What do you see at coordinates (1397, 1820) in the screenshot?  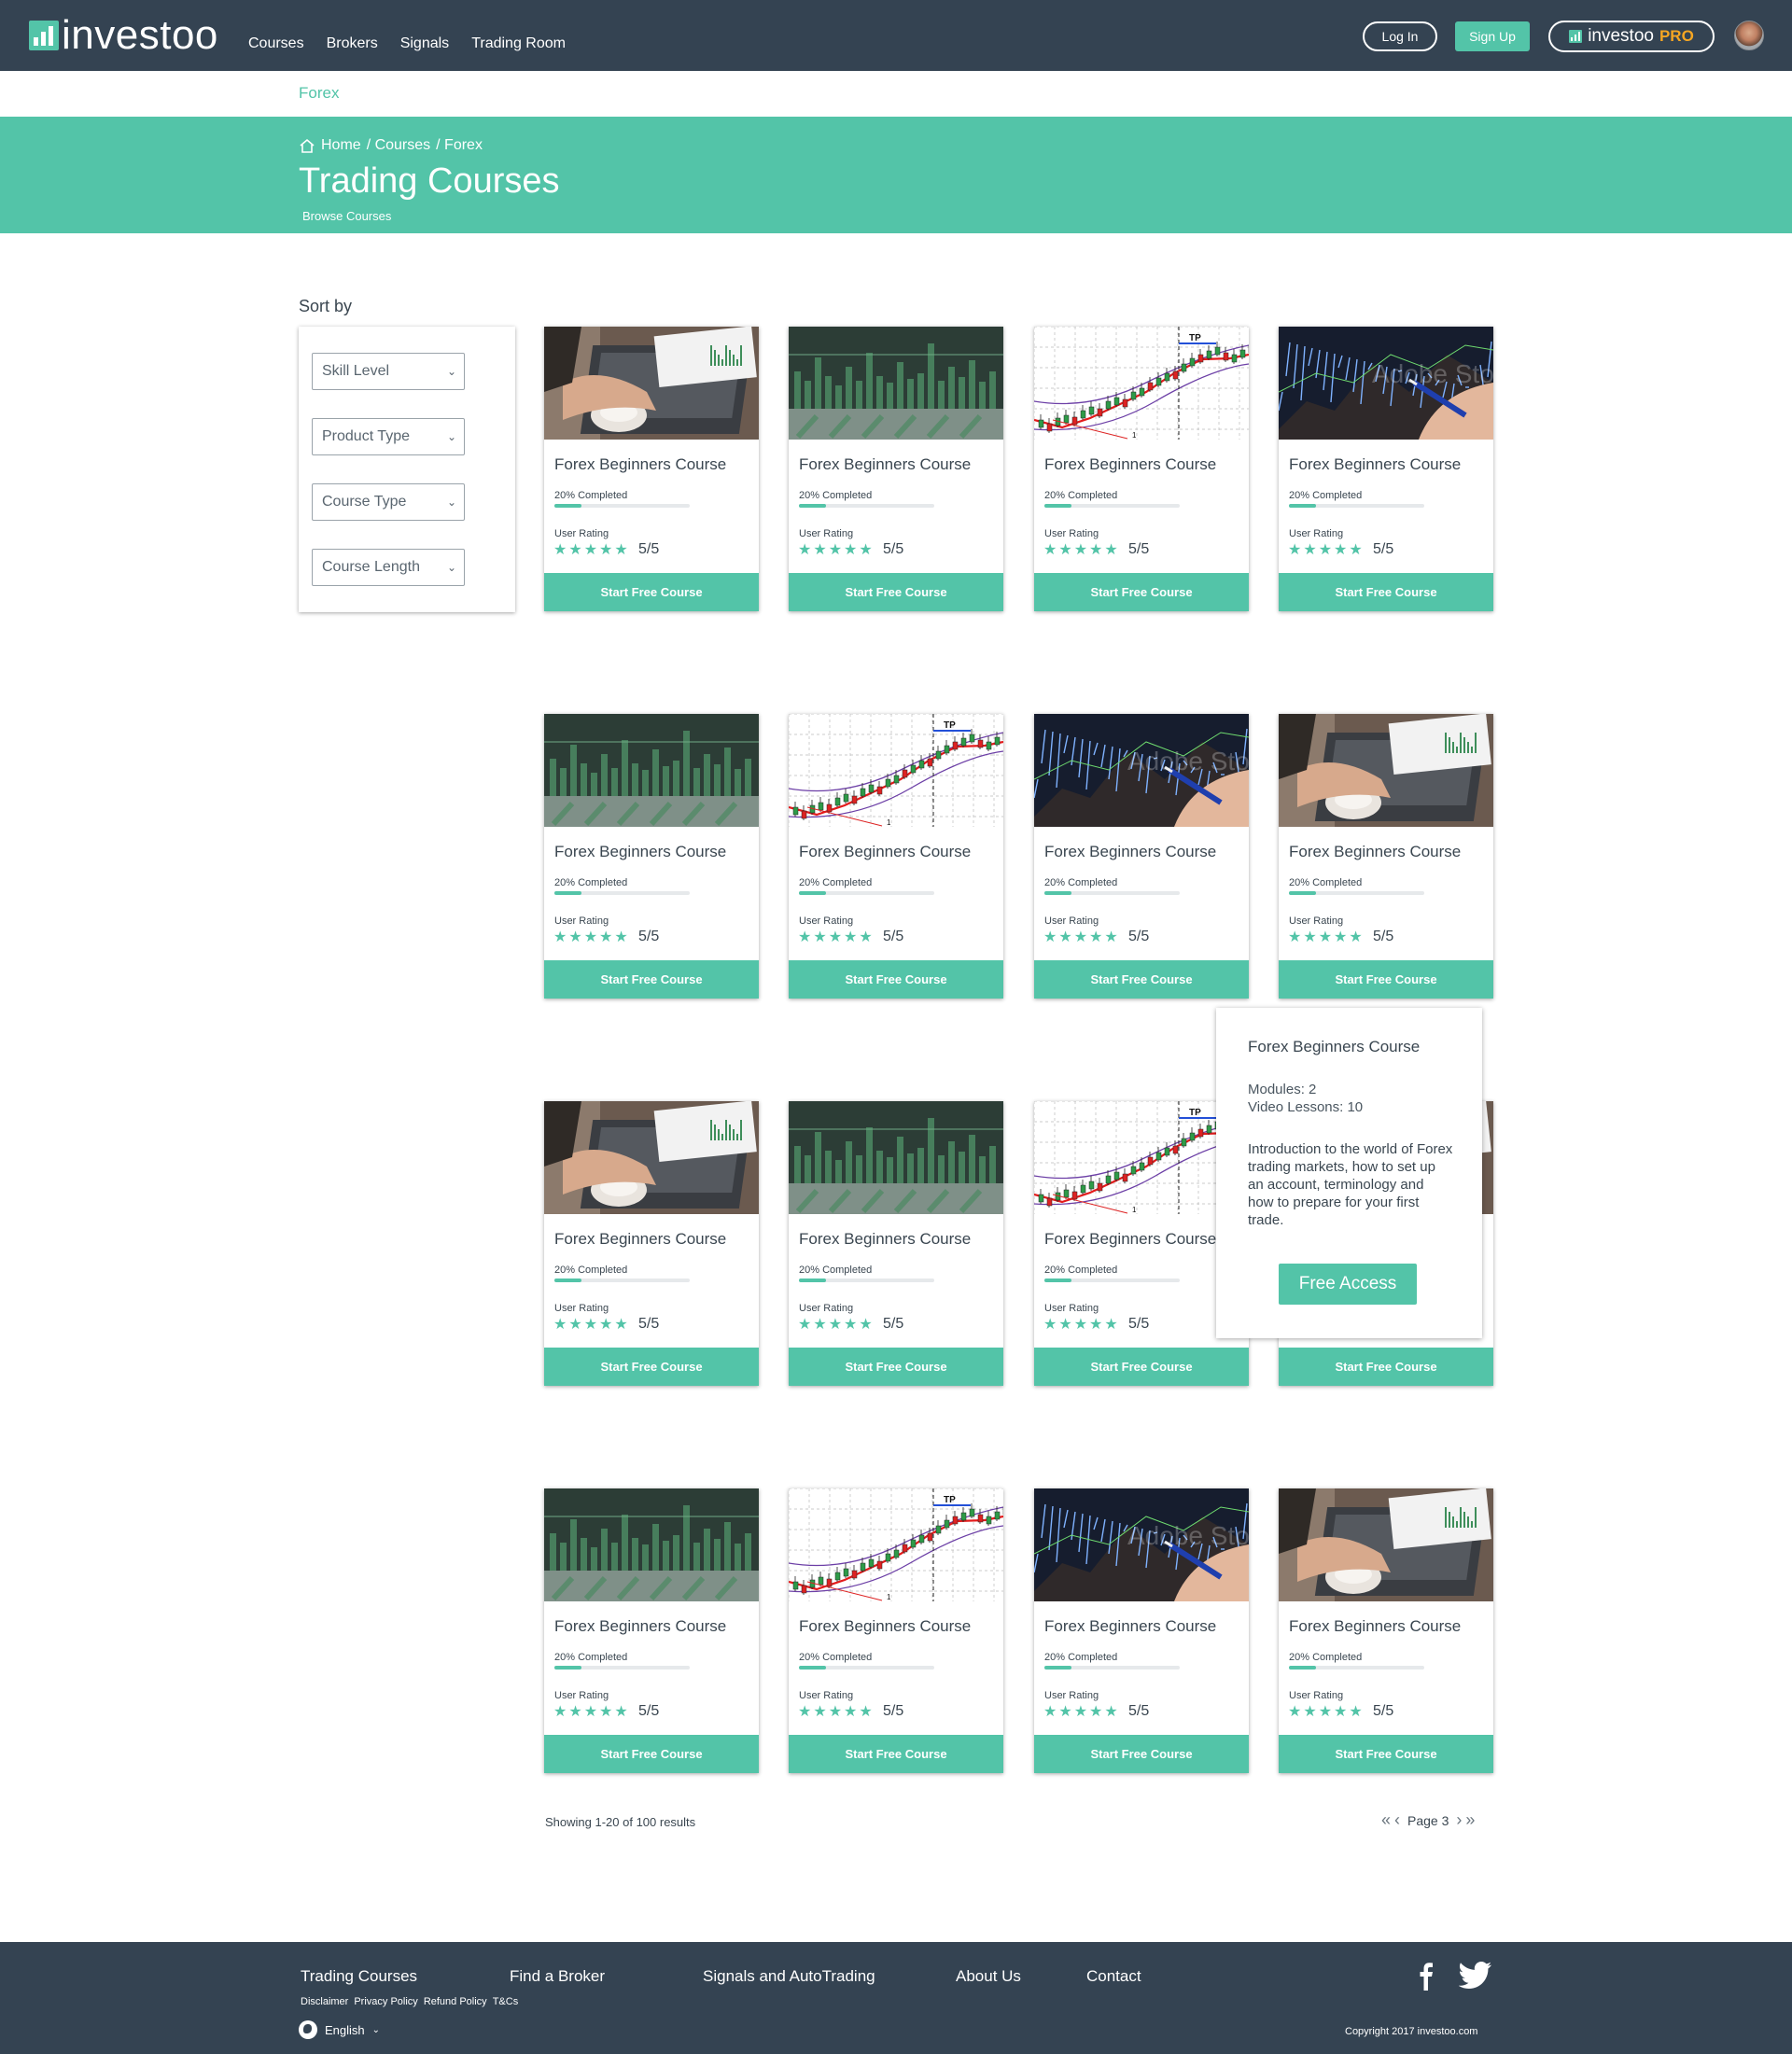 I see `prev-page-icon: ‹` at bounding box center [1397, 1820].